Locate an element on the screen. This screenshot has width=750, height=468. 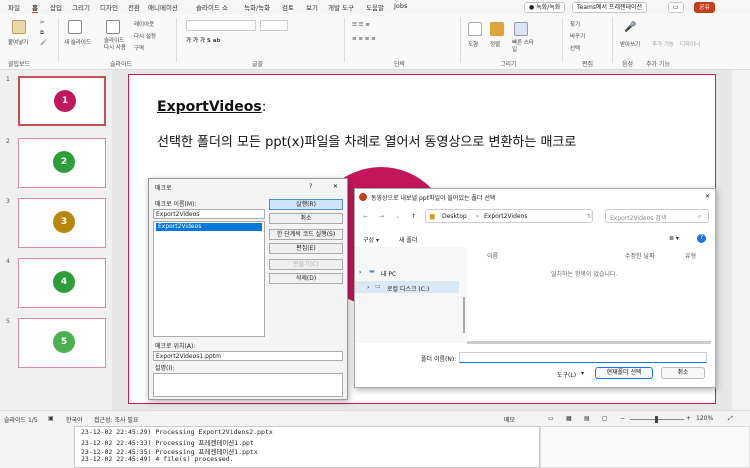
share-button: 공유 is located at coordinates (705, 7).